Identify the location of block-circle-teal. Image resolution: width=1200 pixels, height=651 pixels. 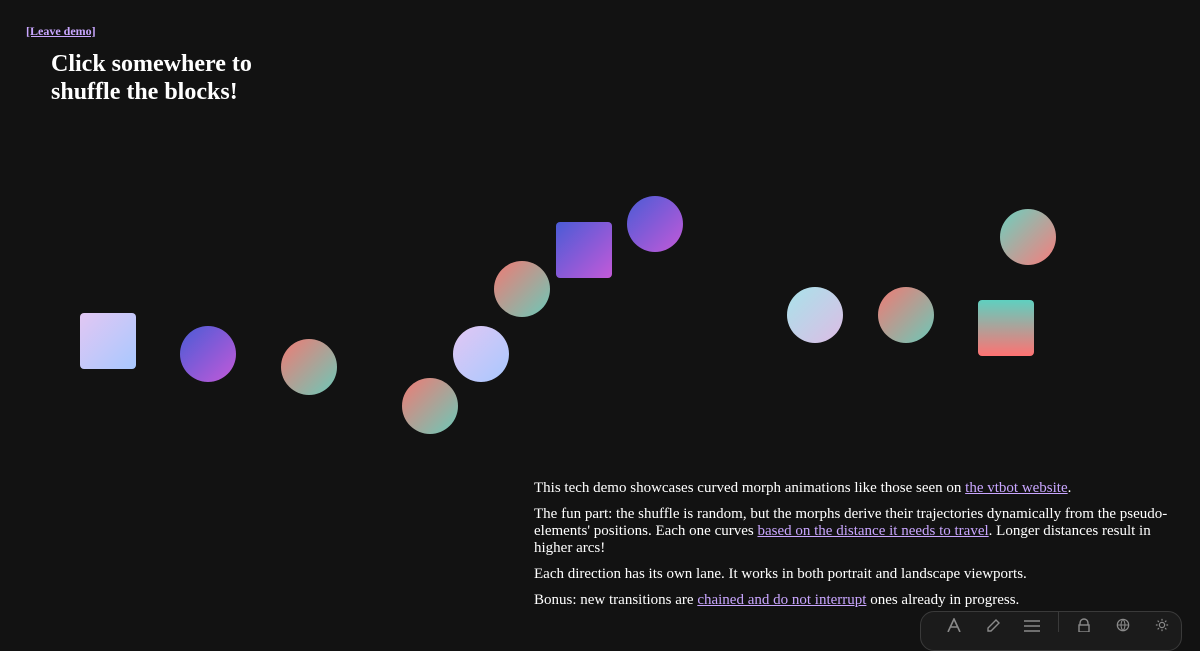
(1028, 237).